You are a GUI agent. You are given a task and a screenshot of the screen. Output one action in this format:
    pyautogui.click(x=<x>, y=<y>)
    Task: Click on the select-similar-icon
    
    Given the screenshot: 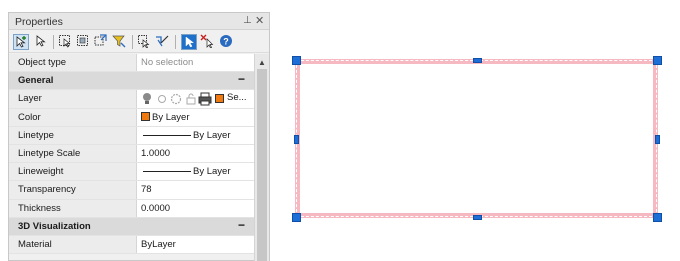 What is the action you would take?
    pyautogui.click(x=84, y=42)
    